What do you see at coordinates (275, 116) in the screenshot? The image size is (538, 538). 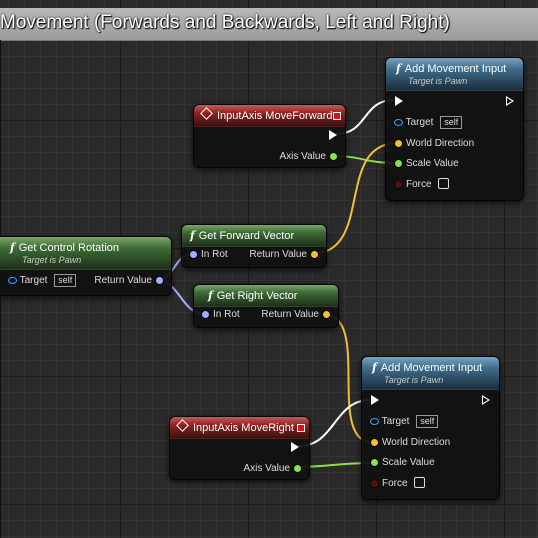 I see `node-title: InputAxis MoveForward` at bounding box center [275, 116].